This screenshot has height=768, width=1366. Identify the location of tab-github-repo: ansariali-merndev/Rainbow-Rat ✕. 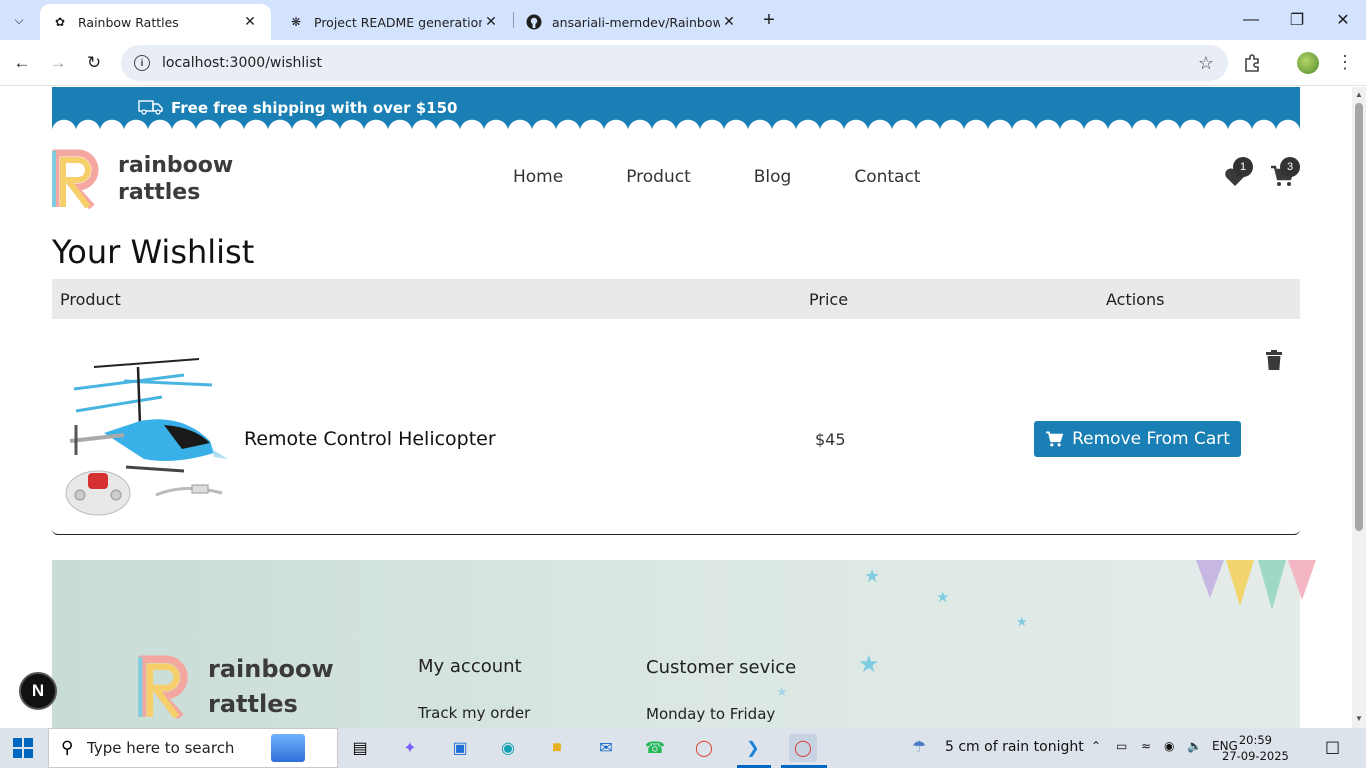
(632, 22).